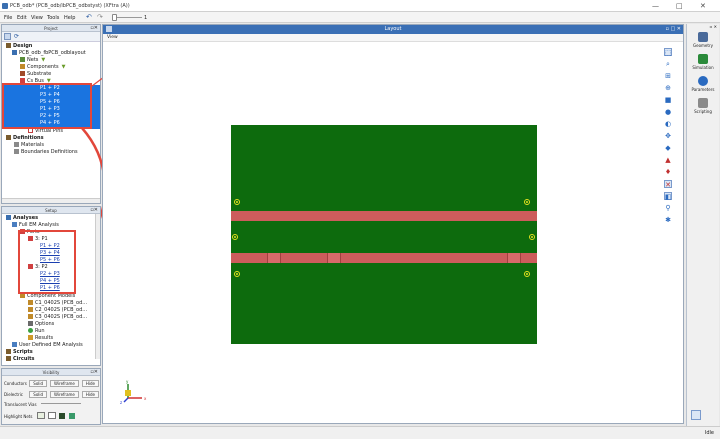  I want to click on select-tool-icon: ⬚, so click(668, 52).